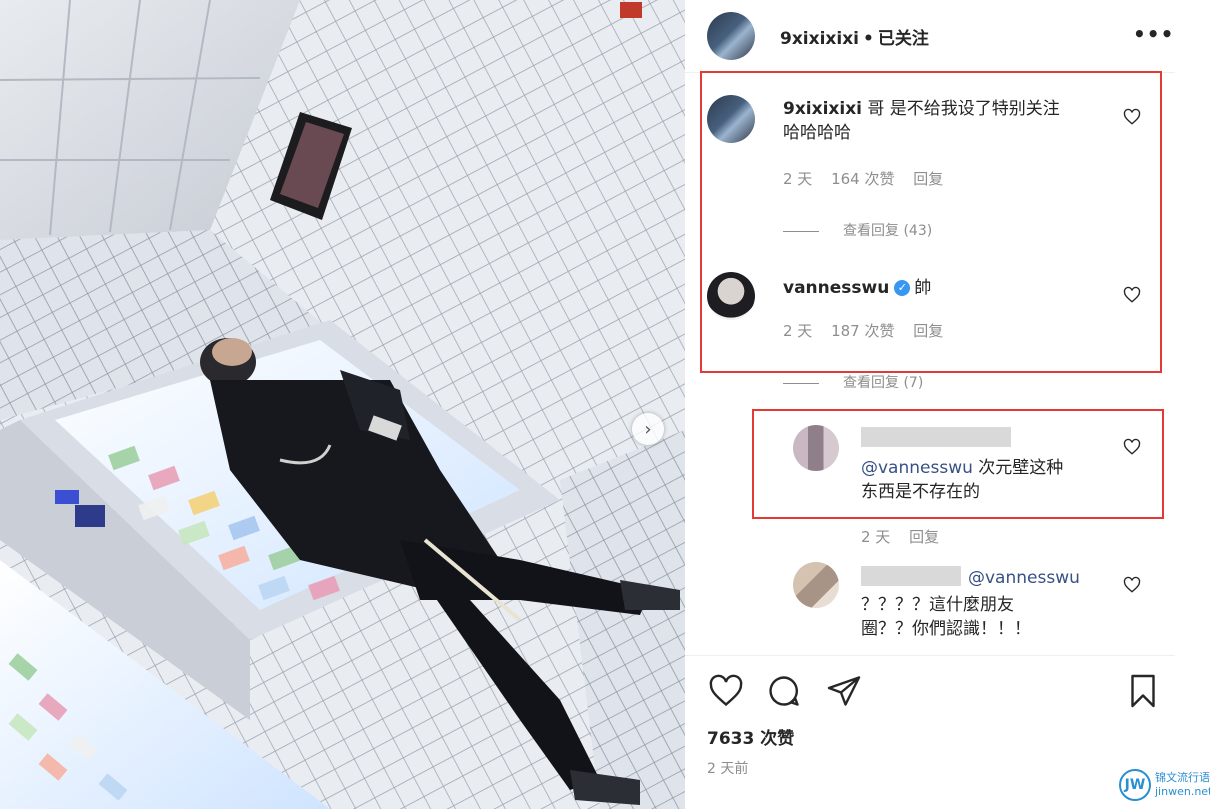 The height and width of the screenshot is (810, 1210). I want to click on reply-text: @vannesswu 次元壁这种 东西是不存在的, so click(986, 480).